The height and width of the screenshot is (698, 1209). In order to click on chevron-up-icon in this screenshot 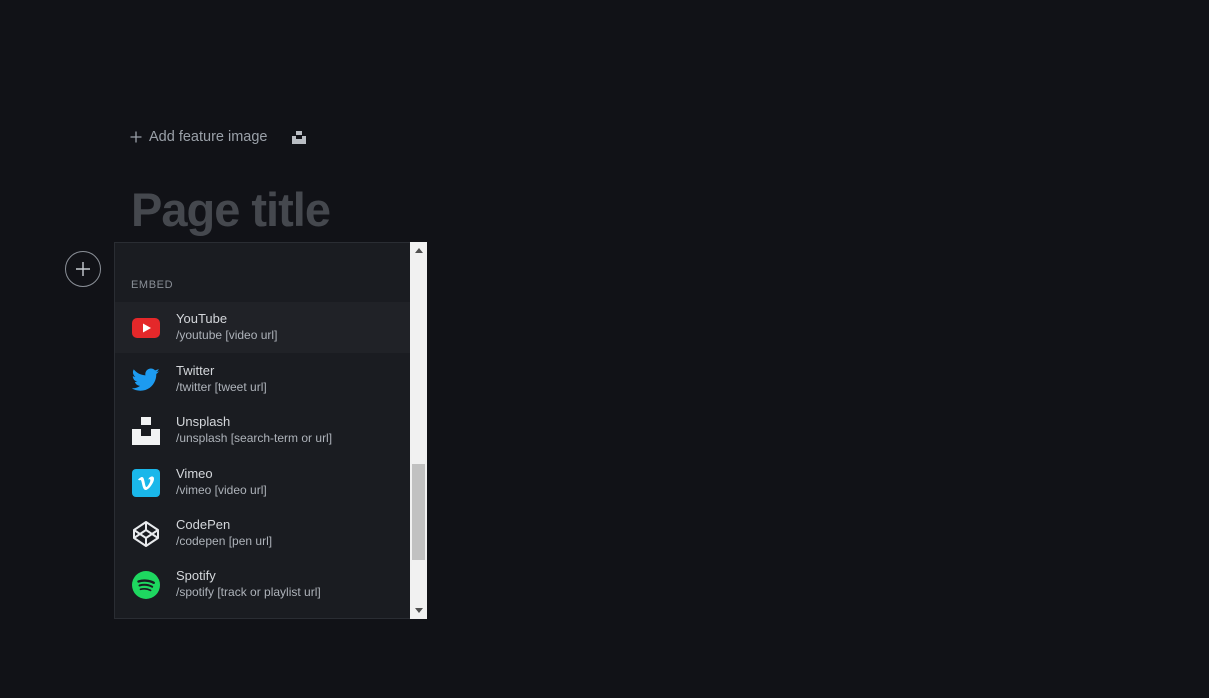, I will do `click(418, 250)`.